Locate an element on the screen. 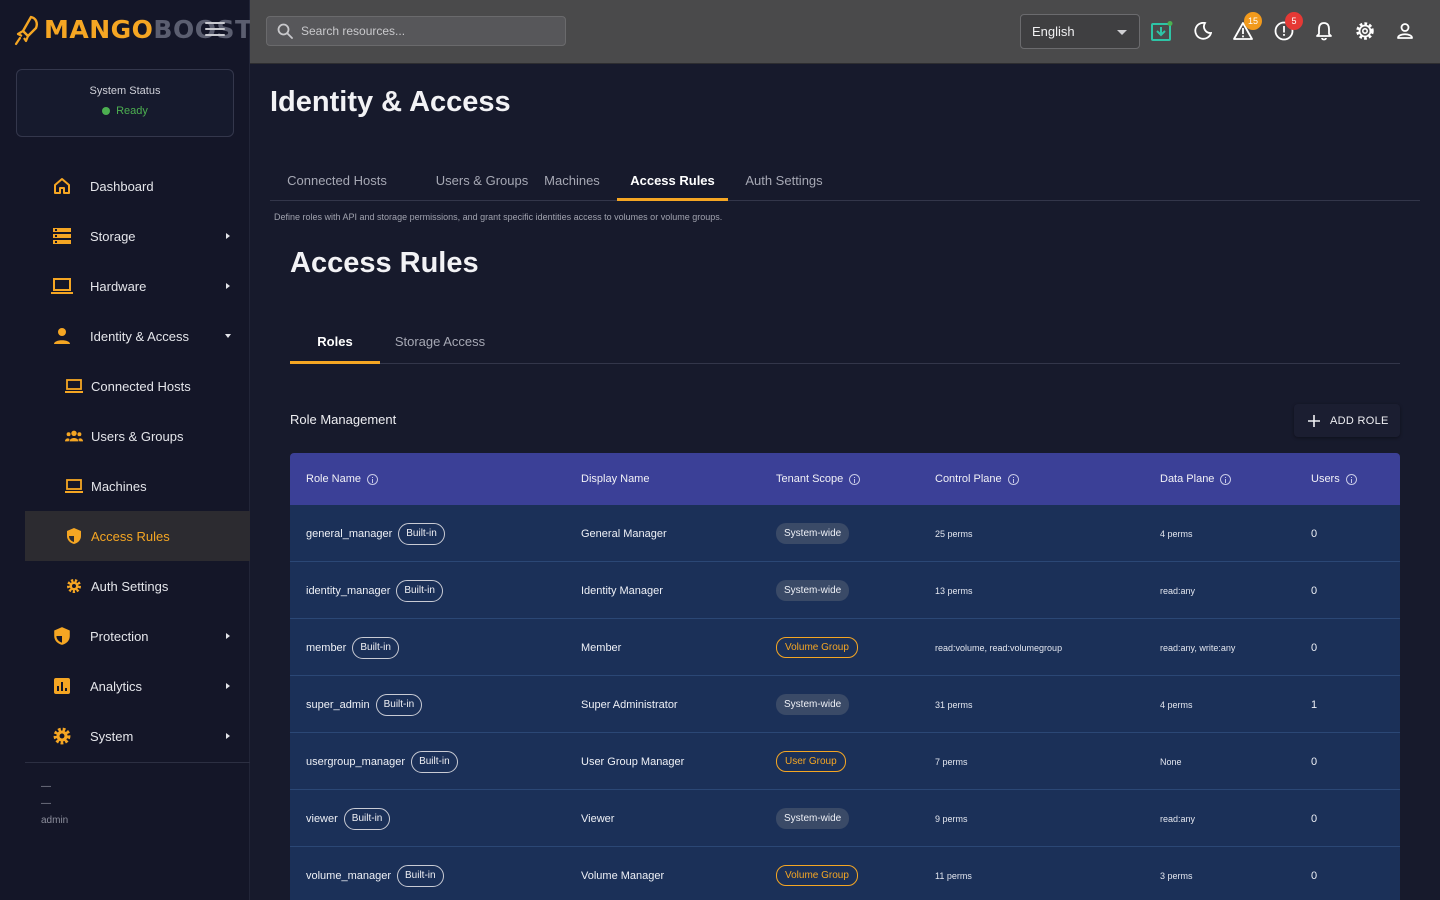 The height and width of the screenshot is (900, 1440). sidebar-item-label: Storage is located at coordinates (113, 236).